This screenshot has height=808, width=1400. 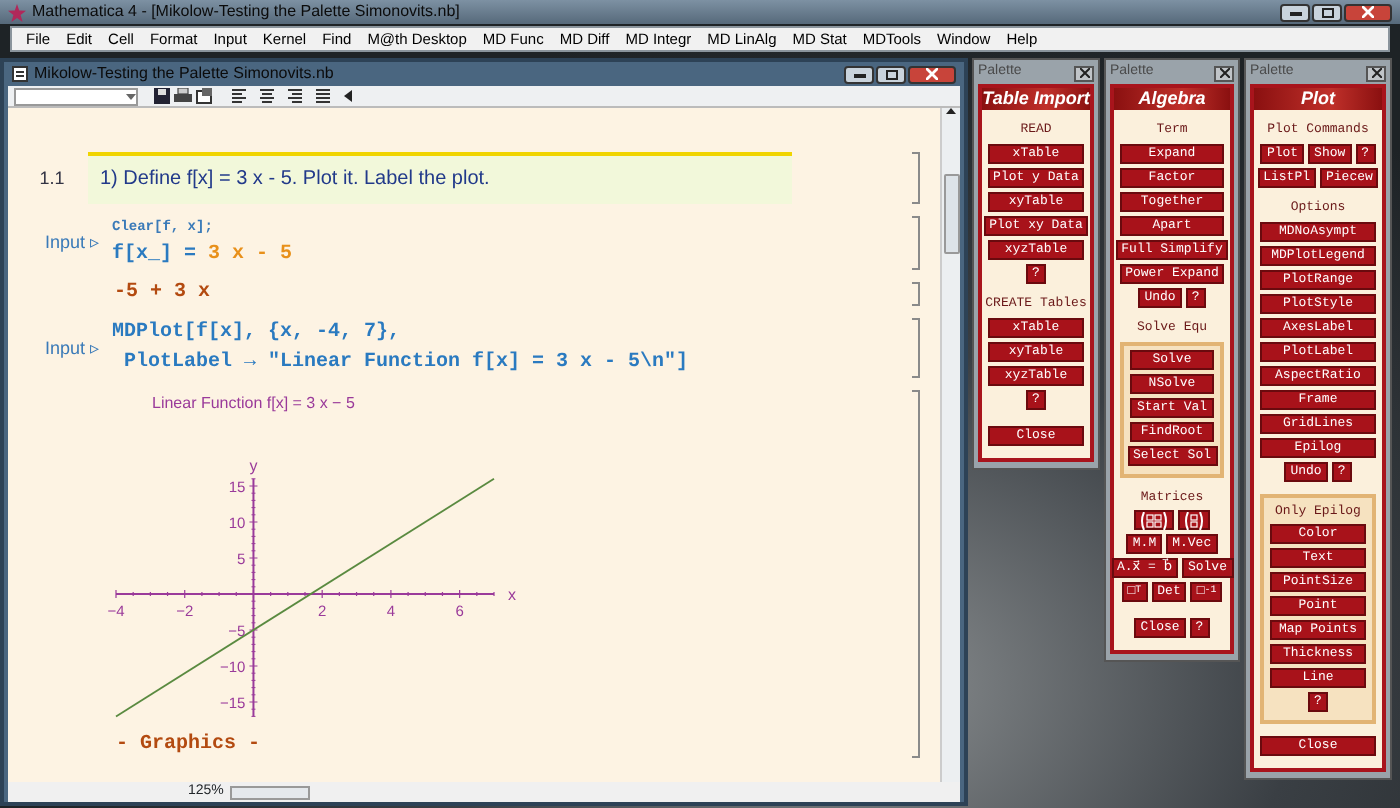 What do you see at coordinates (188, 746) in the screenshot?
I see `graphics-caption: - Graphics -` at bounding box center [188, 746].